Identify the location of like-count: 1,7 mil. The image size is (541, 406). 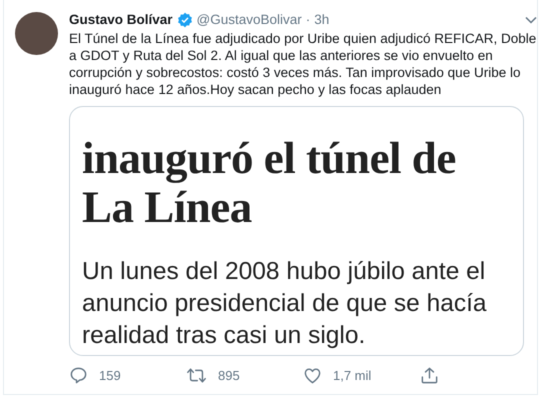
(352, 375).